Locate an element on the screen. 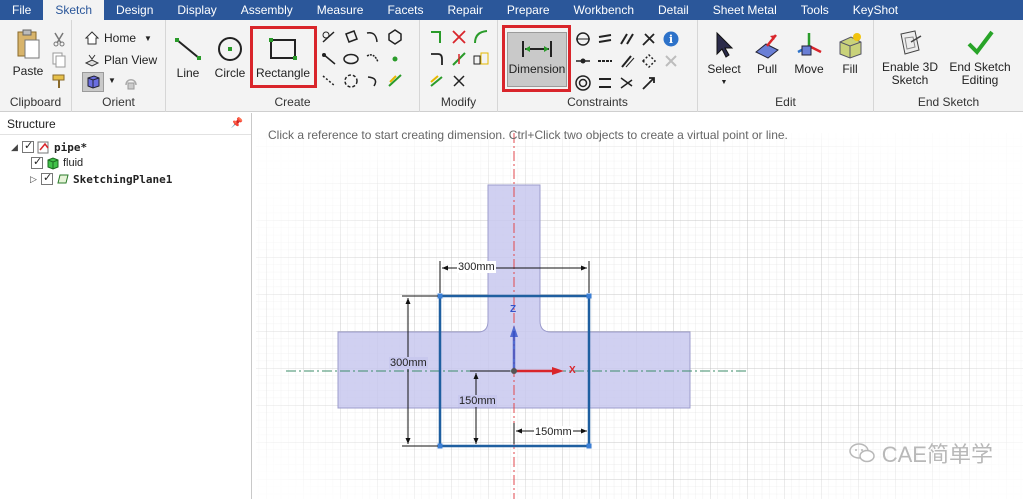 This screenshot has height=499, width=1023. sketch-plane-icon is located at coordinates (63, 179).